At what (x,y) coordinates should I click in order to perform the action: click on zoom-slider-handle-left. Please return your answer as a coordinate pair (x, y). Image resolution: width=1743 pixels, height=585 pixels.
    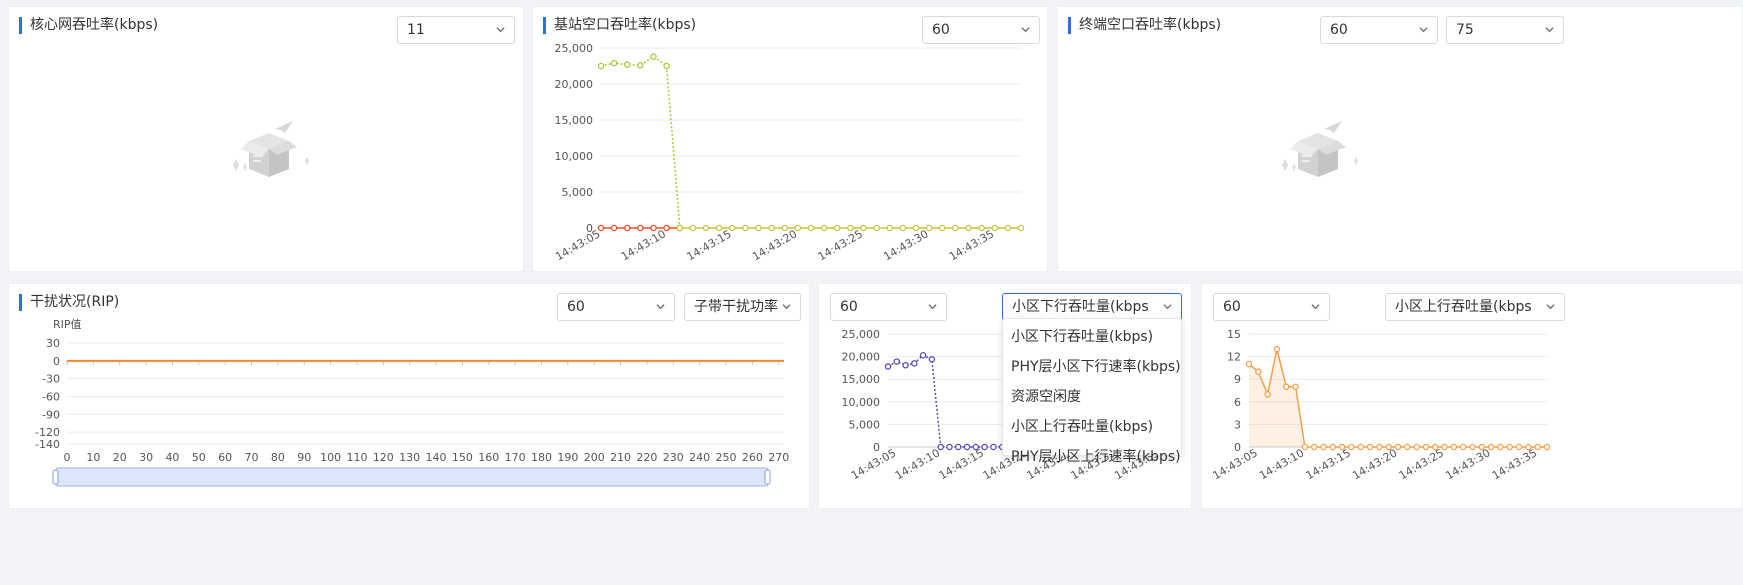
    Looking at the image, I should click on (55, 477).